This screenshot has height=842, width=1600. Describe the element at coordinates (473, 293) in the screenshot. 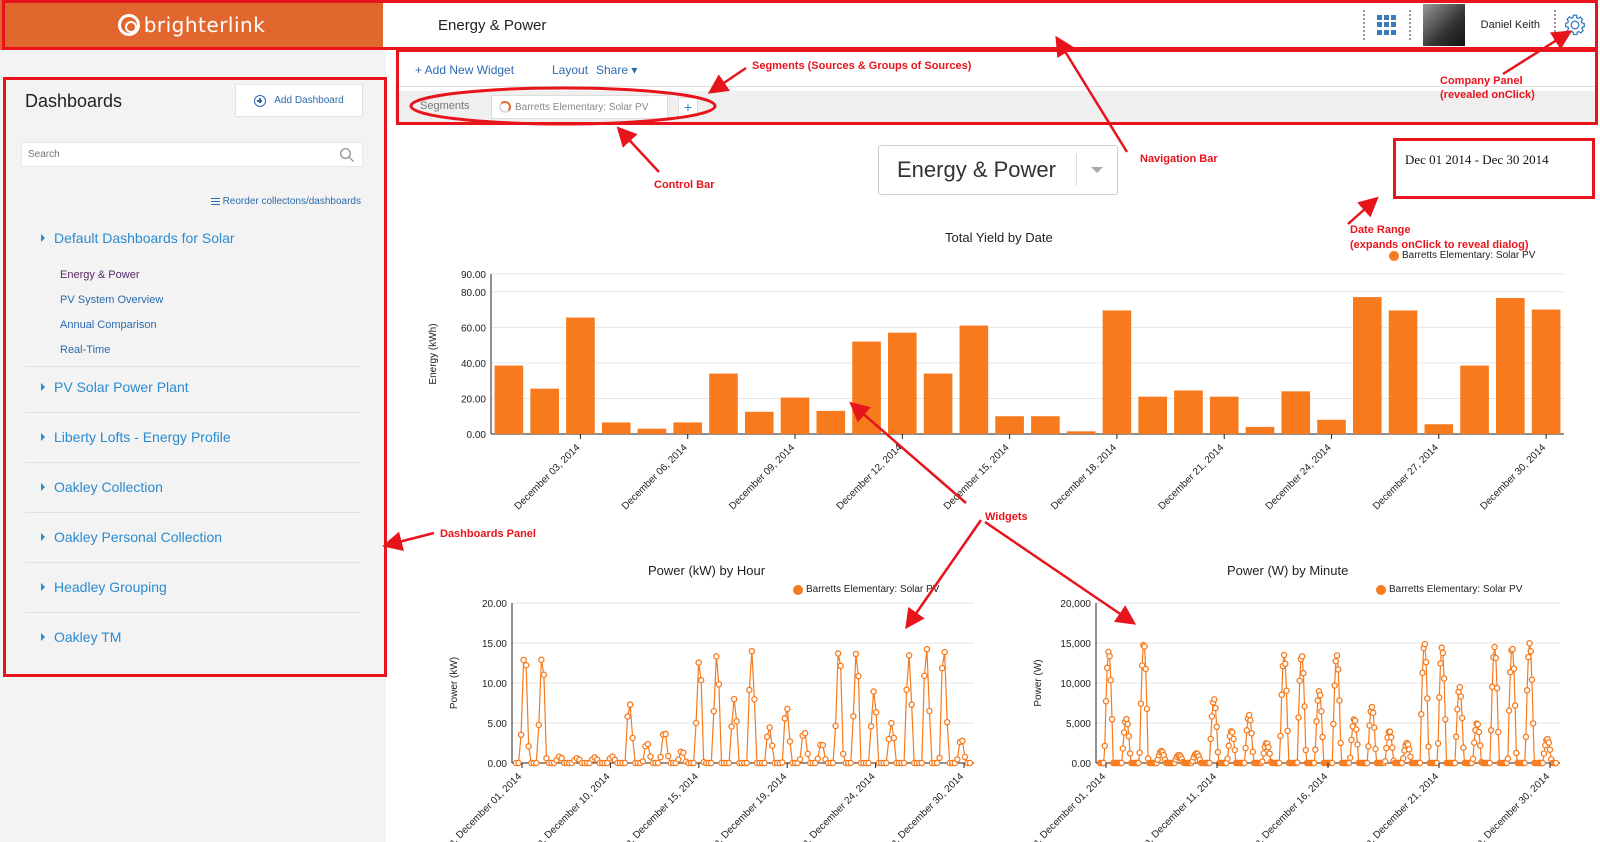

I see `yield-ytick-label: 80.00` at that location.